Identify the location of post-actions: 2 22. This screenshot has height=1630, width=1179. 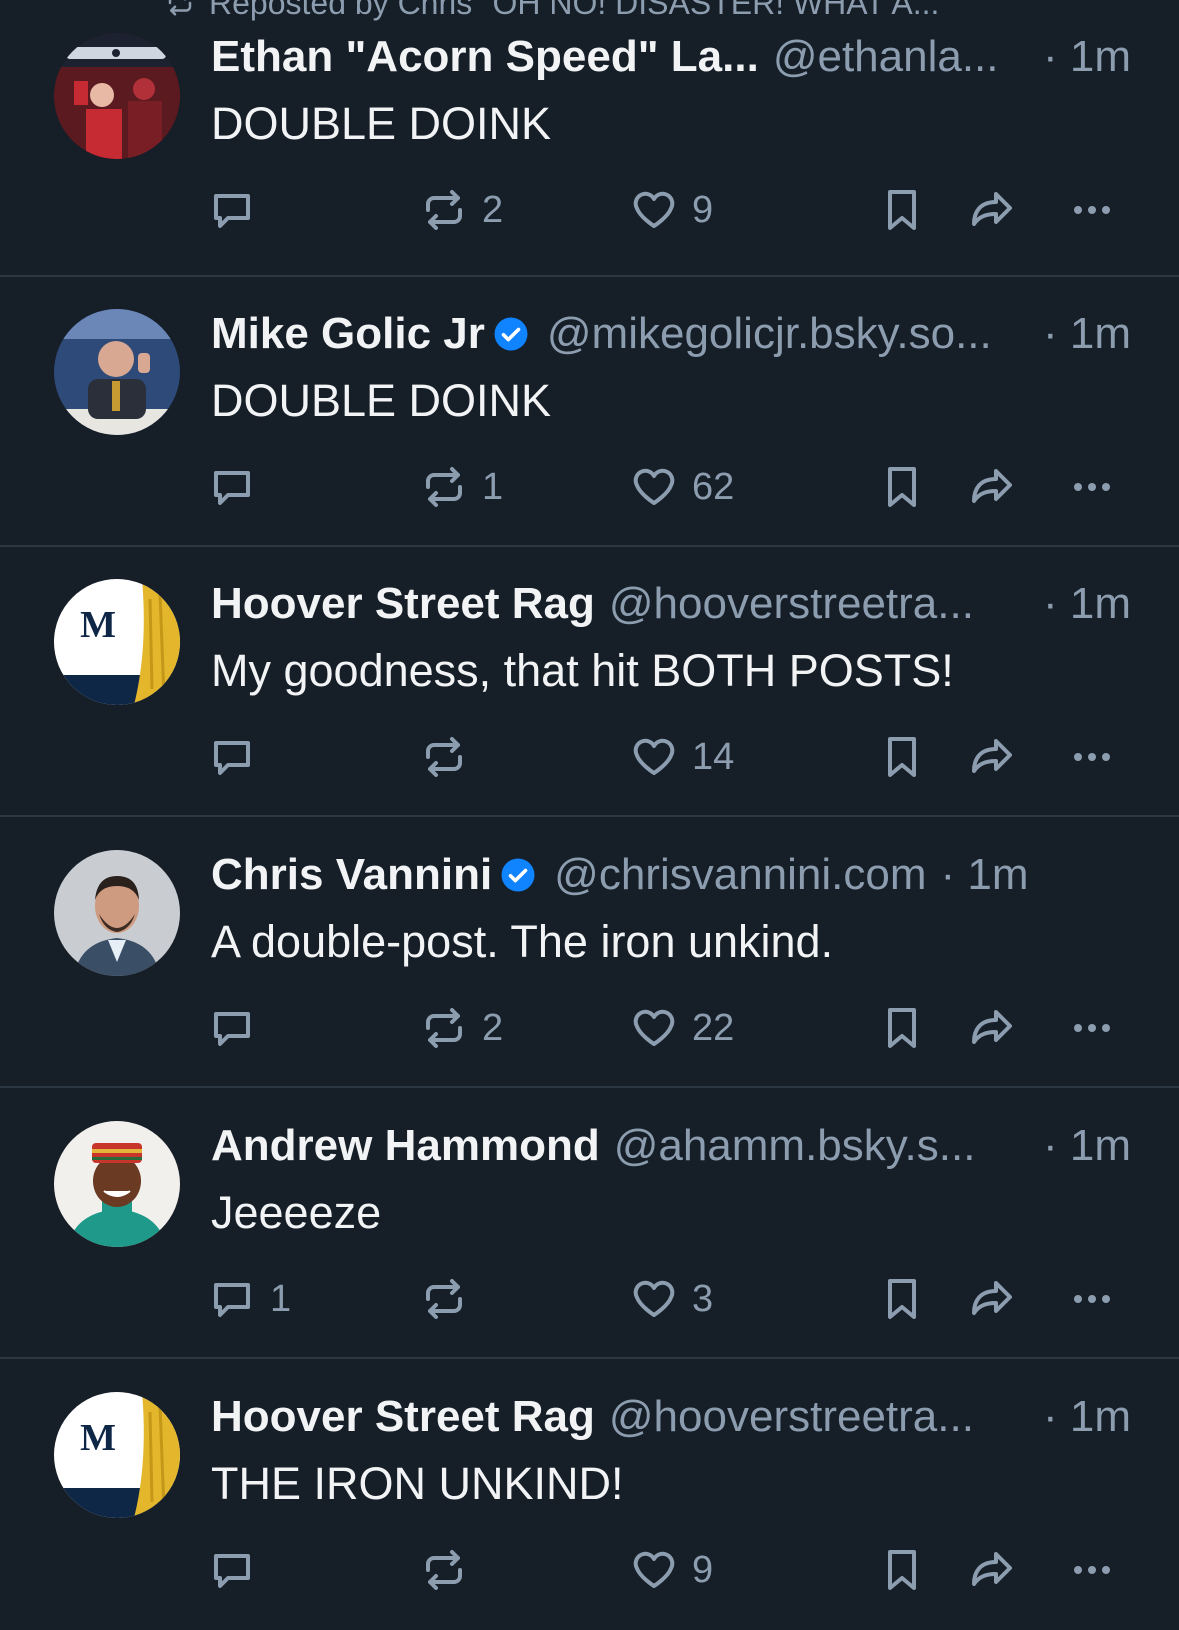
(589, 1028).